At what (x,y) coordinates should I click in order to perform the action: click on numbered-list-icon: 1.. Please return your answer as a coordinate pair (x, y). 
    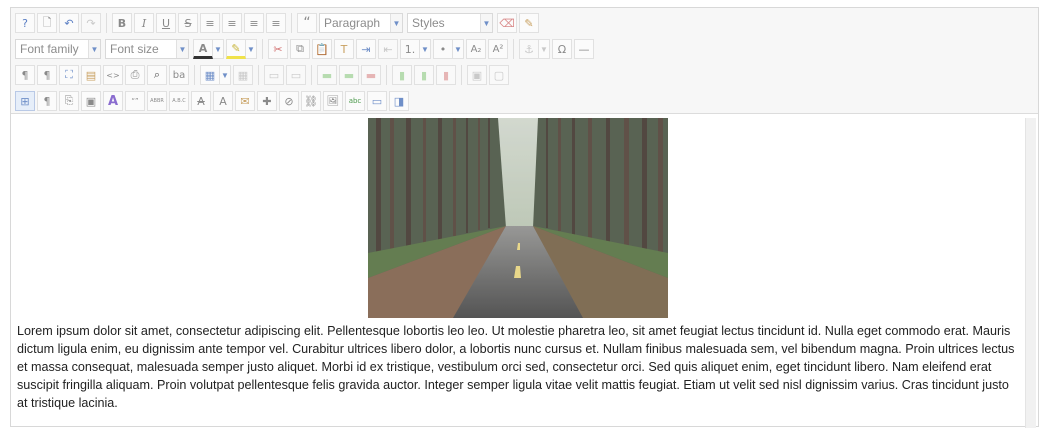
    Looking at the image, I should click on (410, 49).